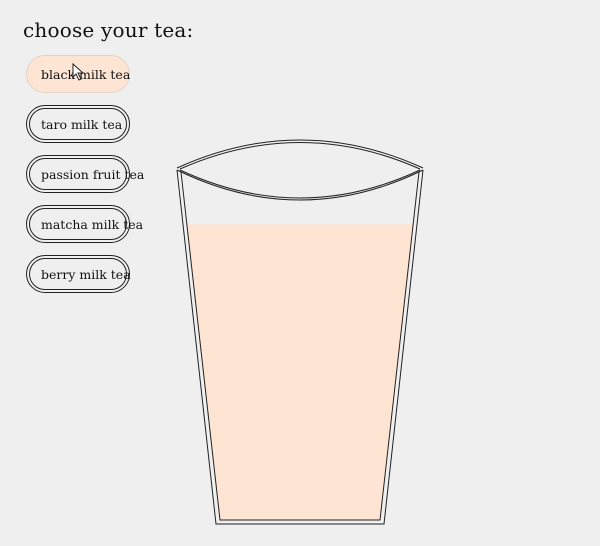 Image resolution: width=600 pixels, height=546 pixels. I want to click on glass-rim-top-inner, so click(300, 156).